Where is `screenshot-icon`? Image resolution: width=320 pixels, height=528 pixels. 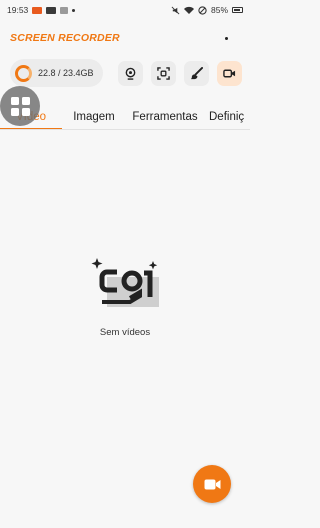
screenshot-icon is located at coordinates (163, 73).